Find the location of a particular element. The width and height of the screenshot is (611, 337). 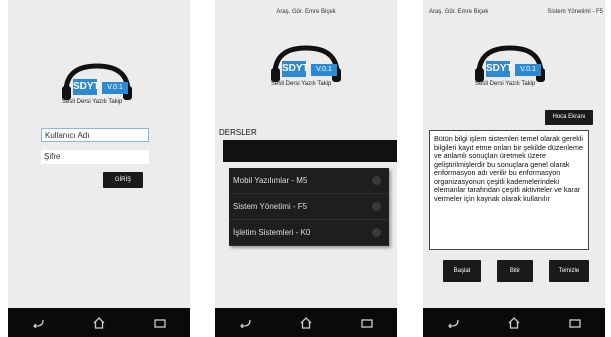

username-field: Kullanıcı Adı is located at coordinates (95, 135).